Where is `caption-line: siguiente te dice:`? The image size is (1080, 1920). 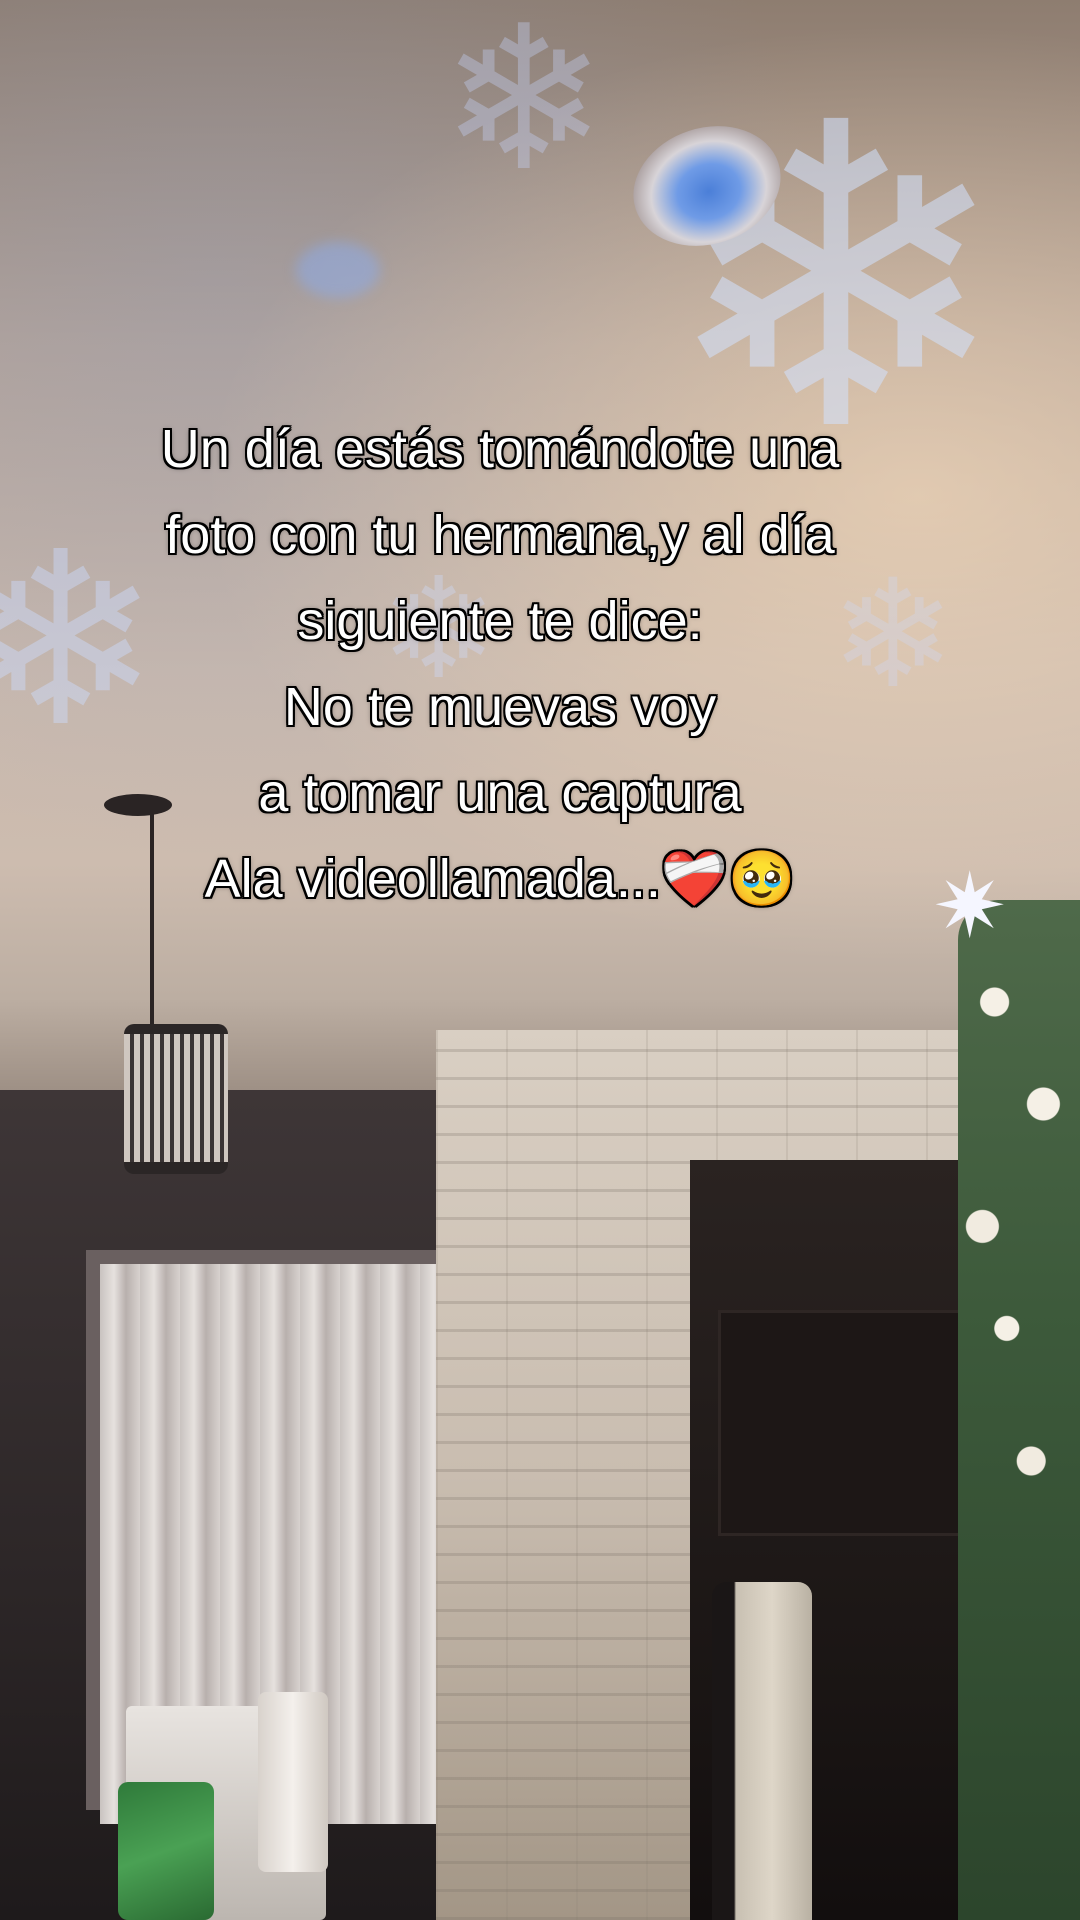
caption-line: siguiente te dice: is located at coordinates (500, 621).